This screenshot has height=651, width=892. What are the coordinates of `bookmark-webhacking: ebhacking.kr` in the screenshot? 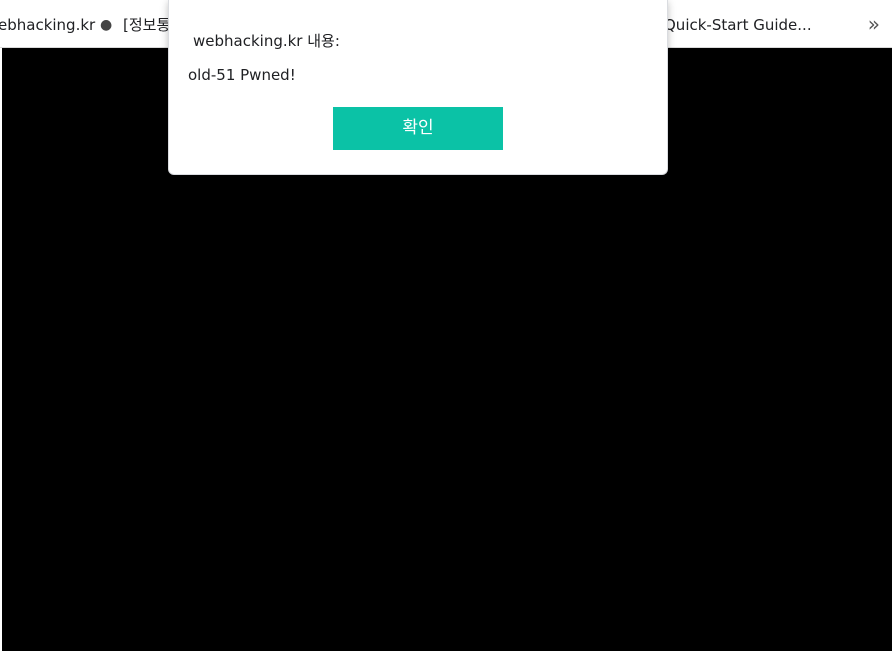 It's located at (47, 25).